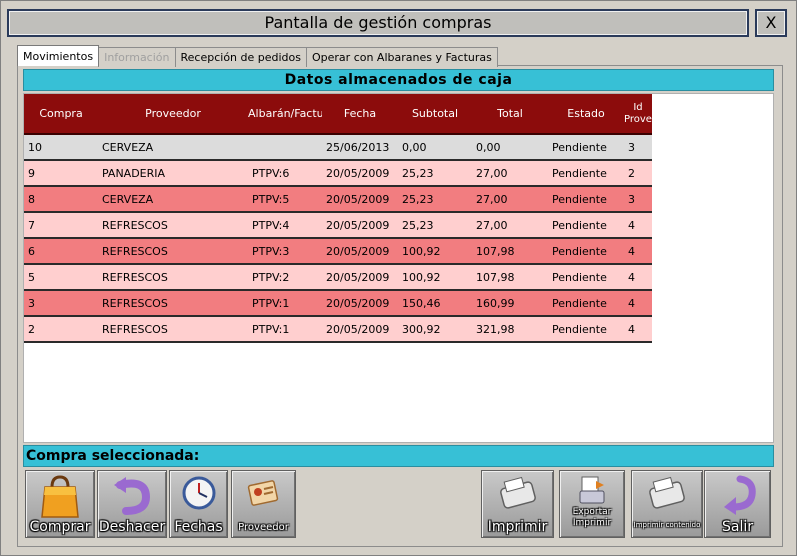 The height and width of the screenshot is (556, 797). What do you see at coordinates (285, 225) in the screenshot?
I see `cell-albaran: PTPV:4` at bounding box center [285, 225].